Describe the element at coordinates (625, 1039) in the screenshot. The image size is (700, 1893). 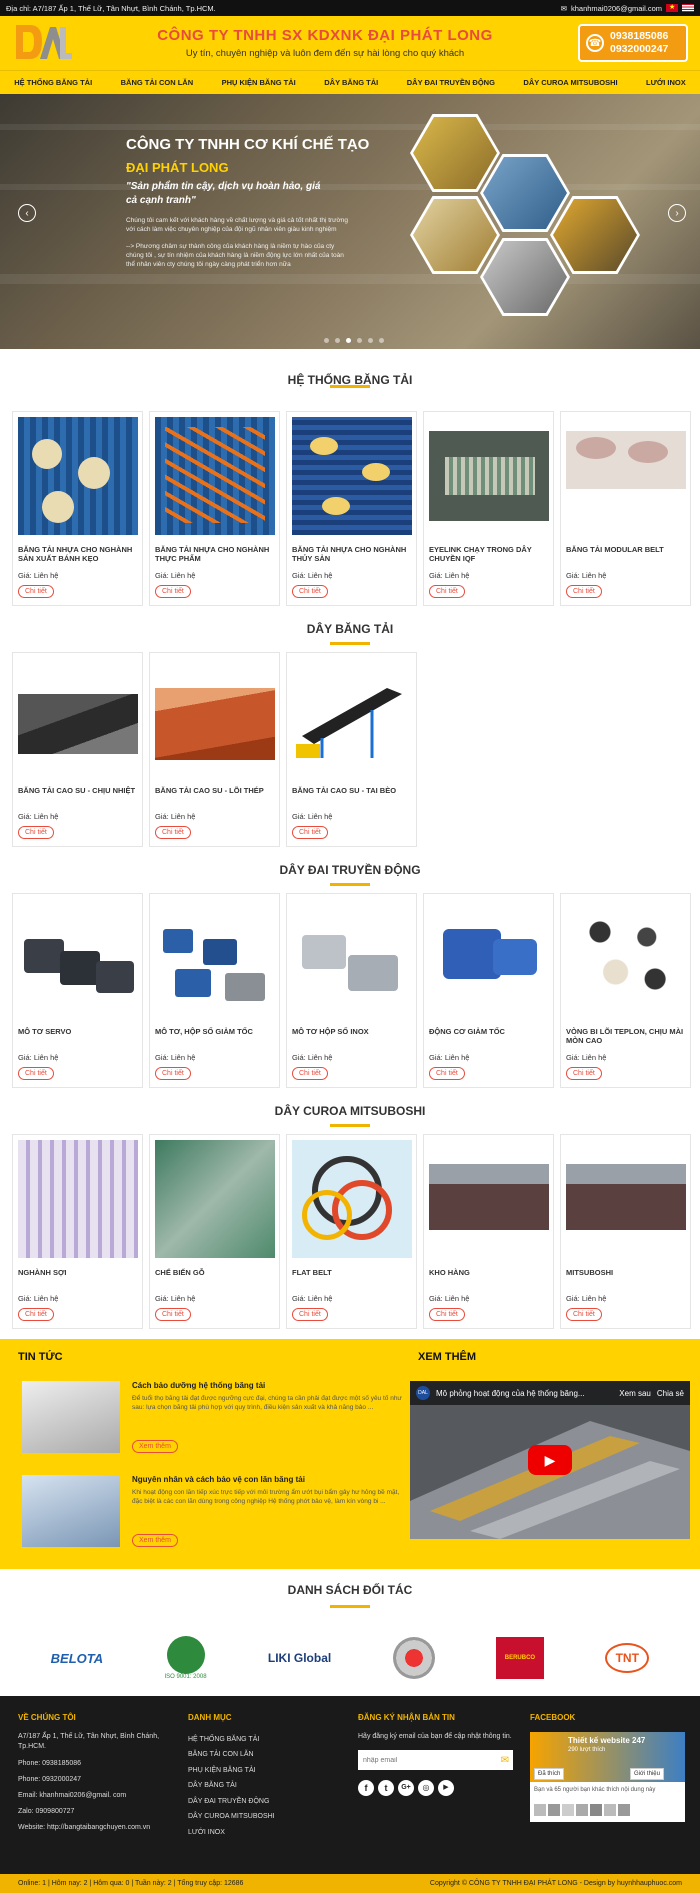
I see `product-name: VÒNG BI LÕI TEPLON, CHỊU MÀI MÒN CAO` at that location.